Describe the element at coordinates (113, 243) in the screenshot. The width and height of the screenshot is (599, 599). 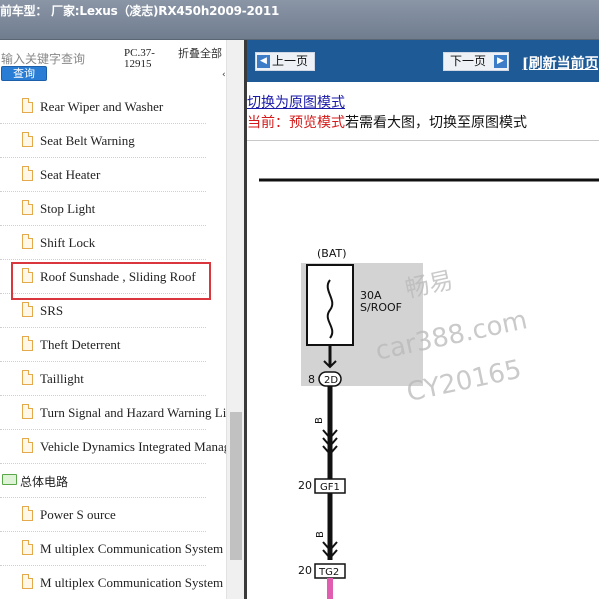
I see `tree-item: Shift Lock` at that location.